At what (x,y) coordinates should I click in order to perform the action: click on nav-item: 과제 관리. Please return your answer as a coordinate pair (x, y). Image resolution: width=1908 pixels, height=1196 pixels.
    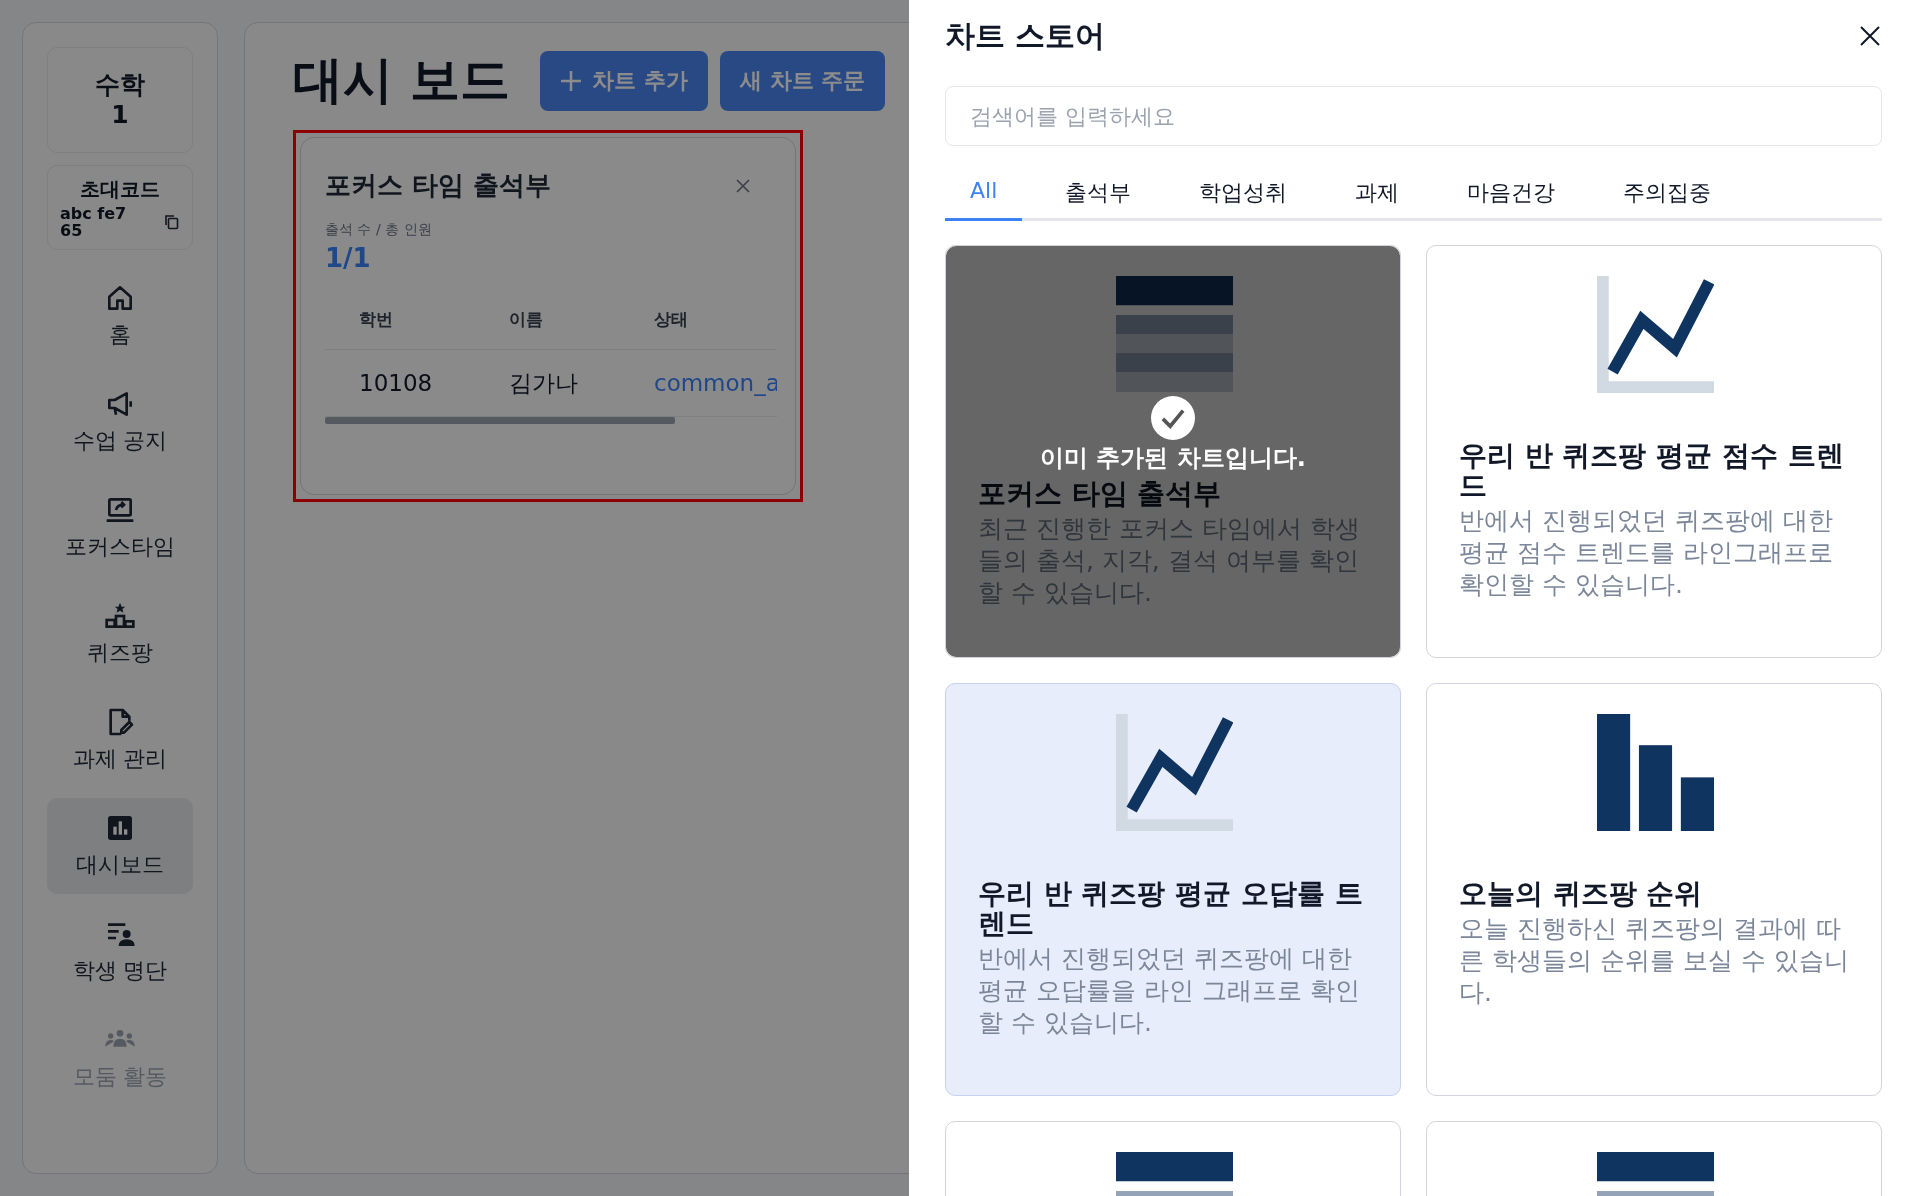
    Looking at the image, I should click on (120, 740).